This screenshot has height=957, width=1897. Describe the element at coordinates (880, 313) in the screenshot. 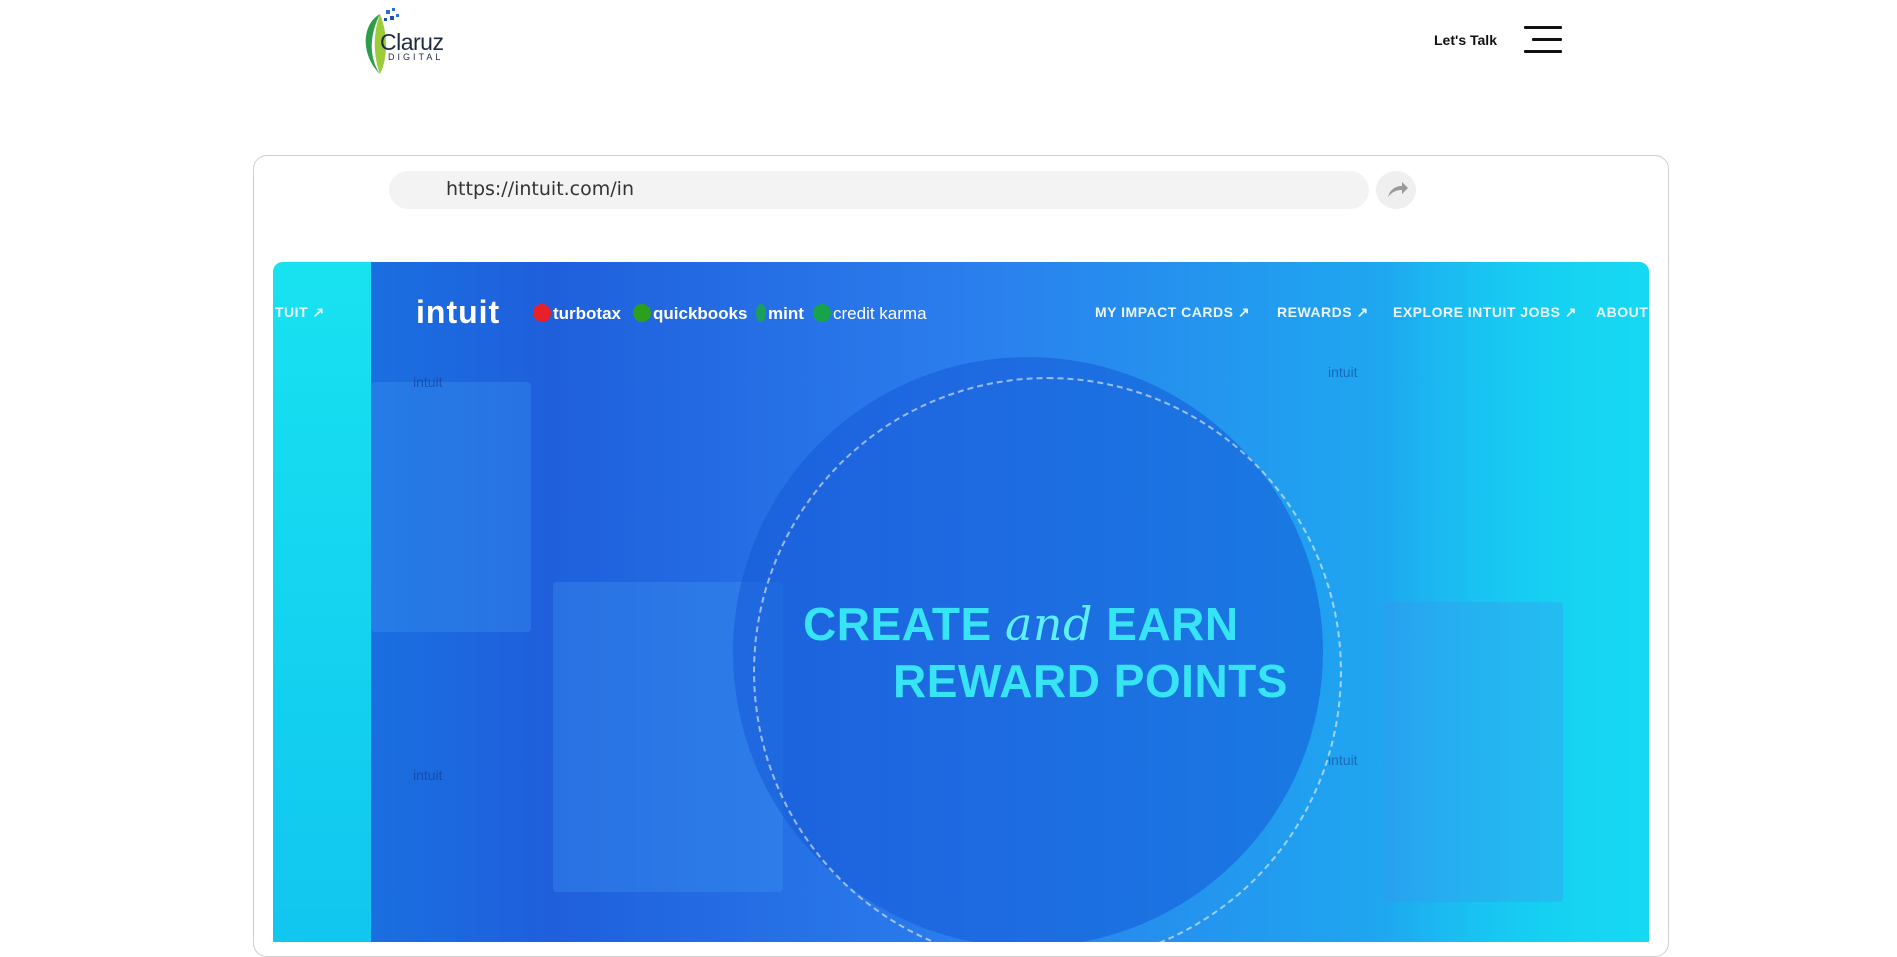

I see `brand-label: credit karma` at that location.